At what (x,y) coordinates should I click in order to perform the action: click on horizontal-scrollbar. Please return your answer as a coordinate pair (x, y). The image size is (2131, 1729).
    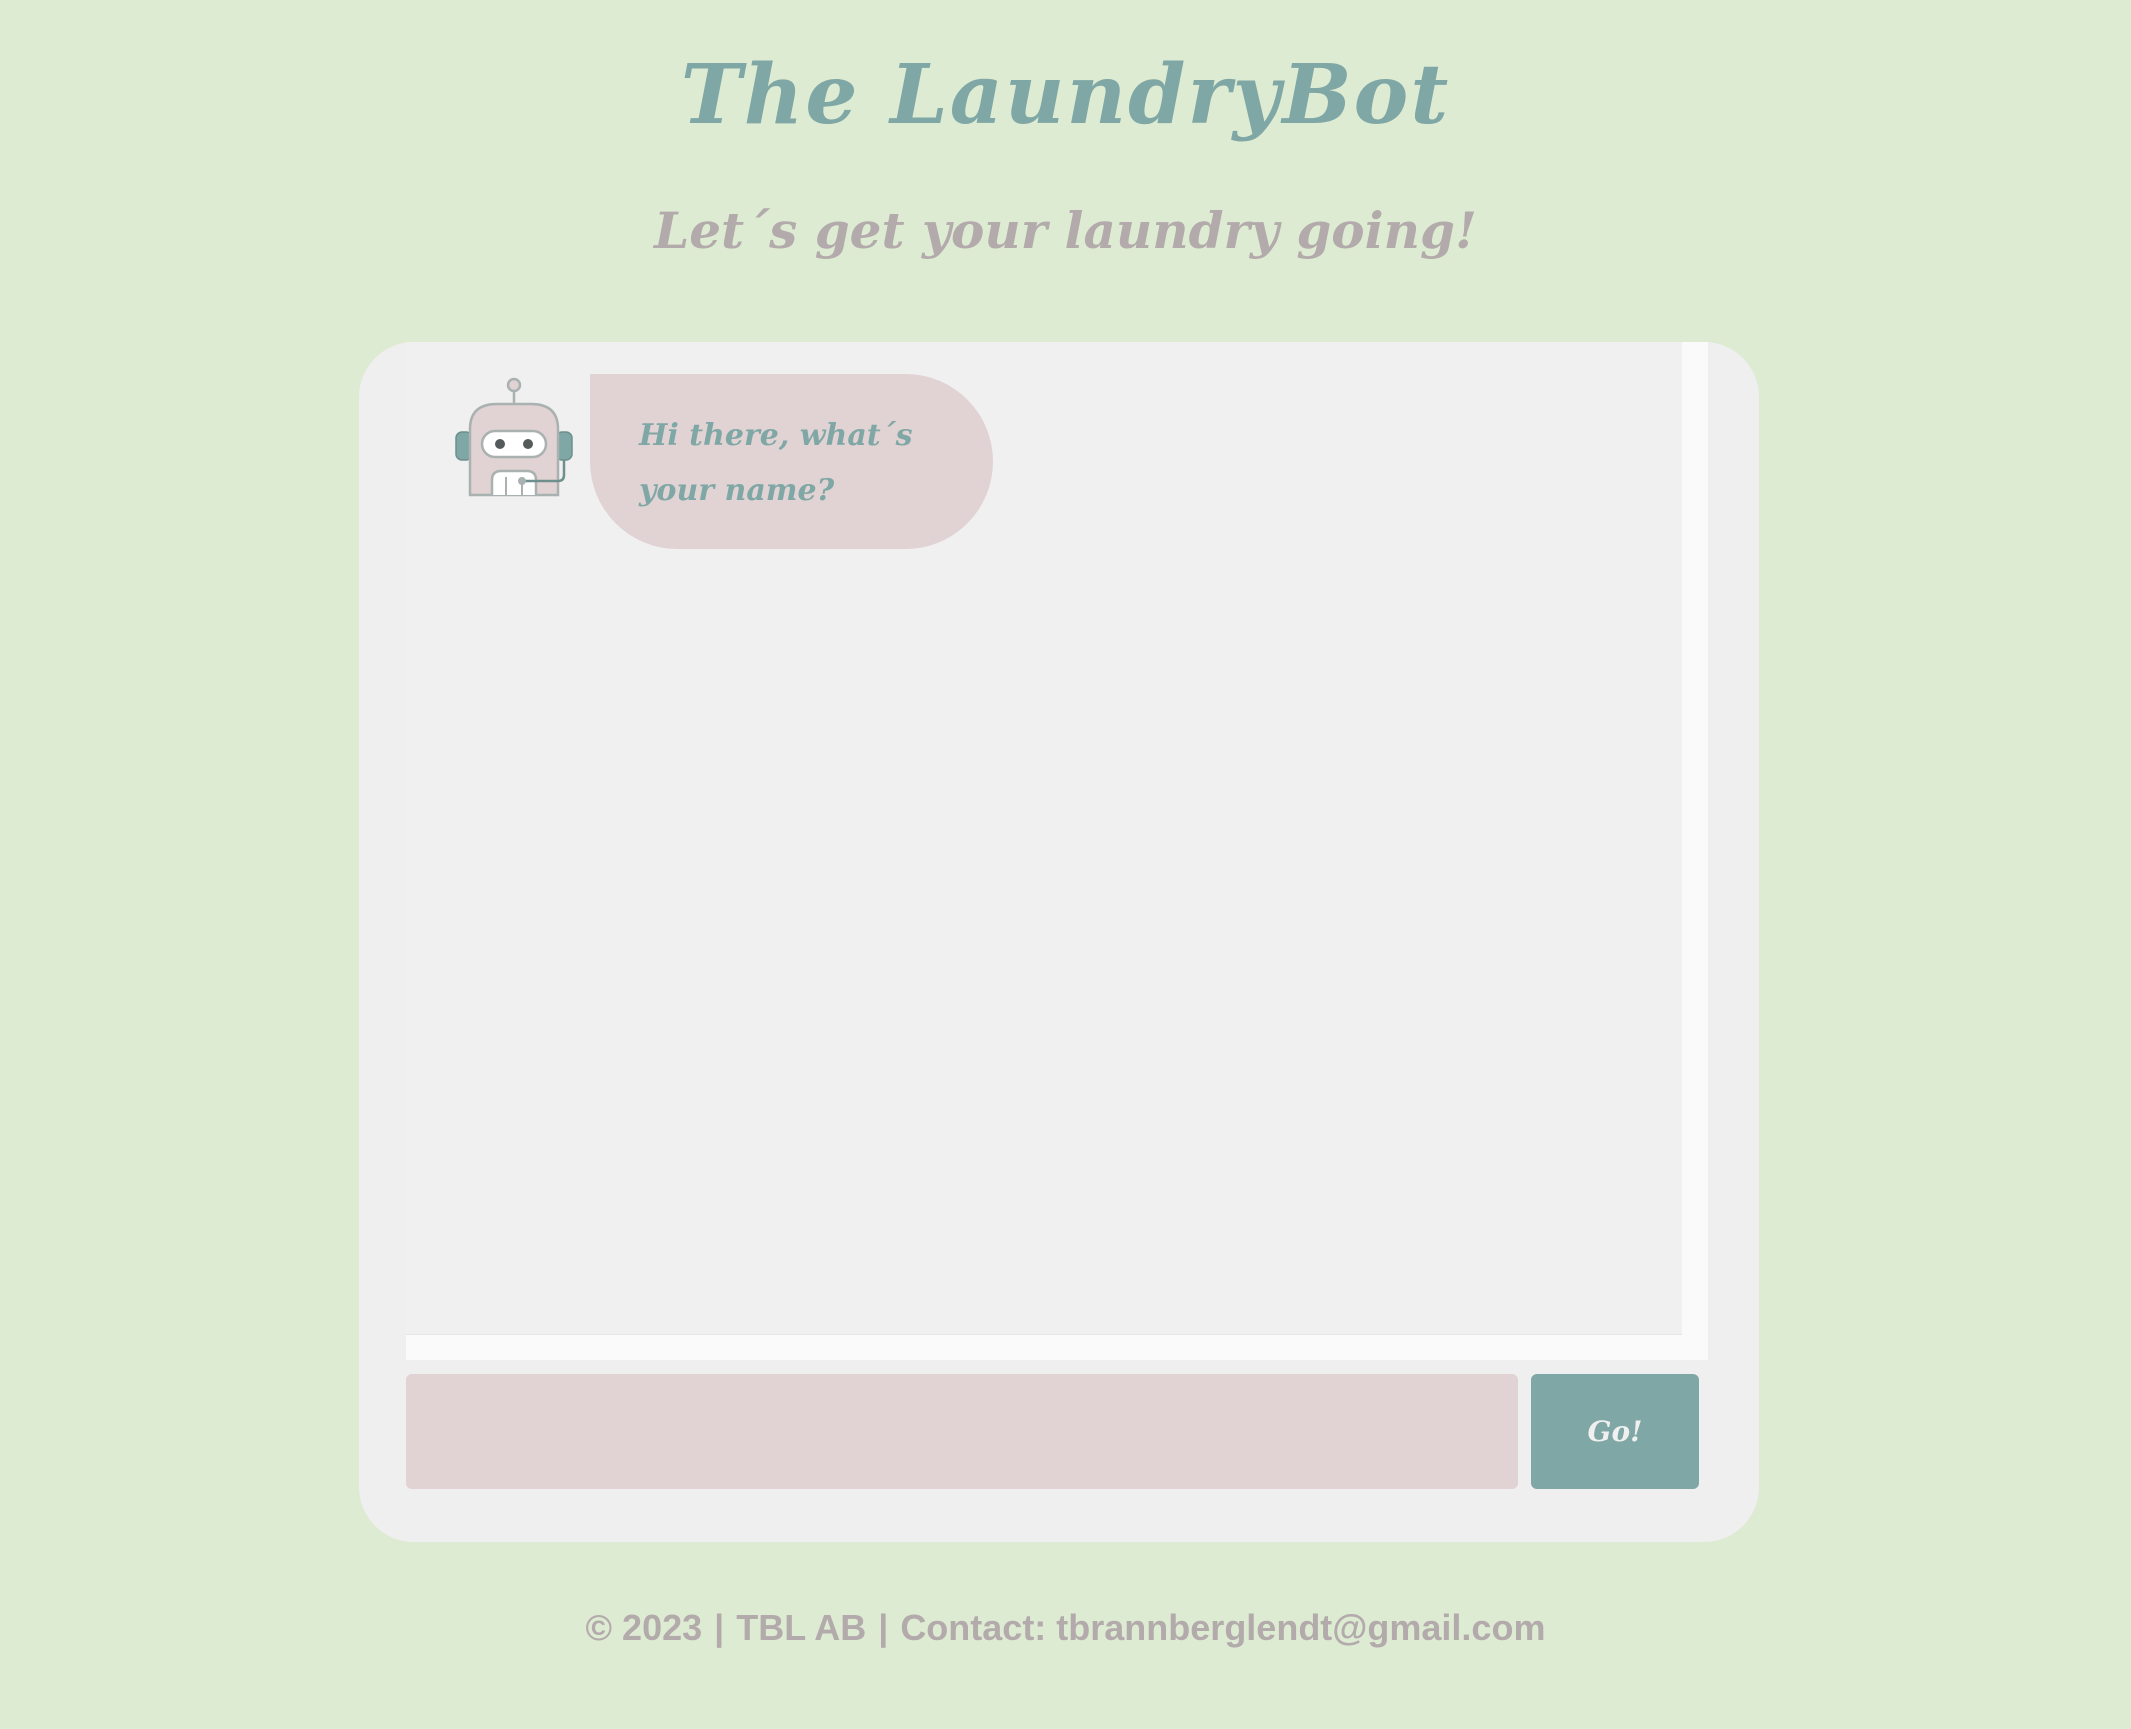
    Looking at the image, I should click on (1057, 1347).